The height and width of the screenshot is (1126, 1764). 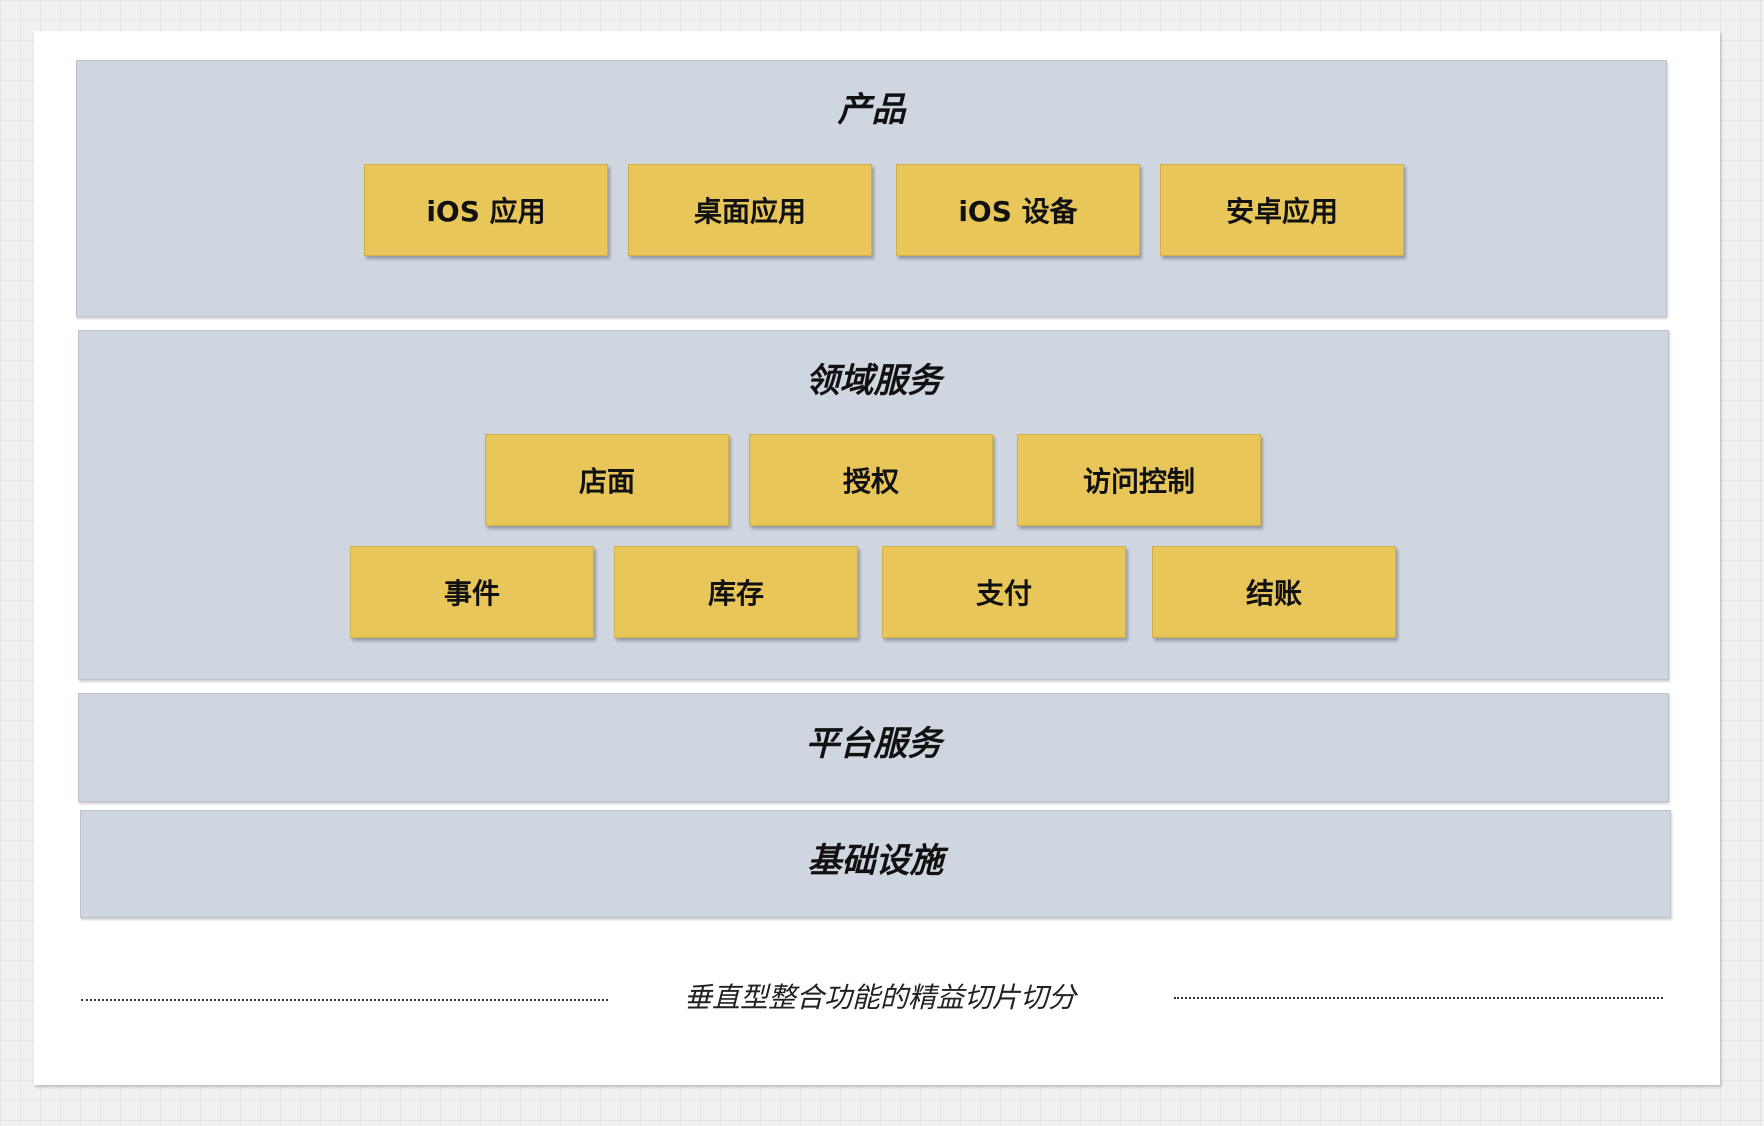 What do you see at coordinates (1282, 210) in the screenshot?
I see `android-app-box: 安卓应用` at bounding box center [1282, 210].